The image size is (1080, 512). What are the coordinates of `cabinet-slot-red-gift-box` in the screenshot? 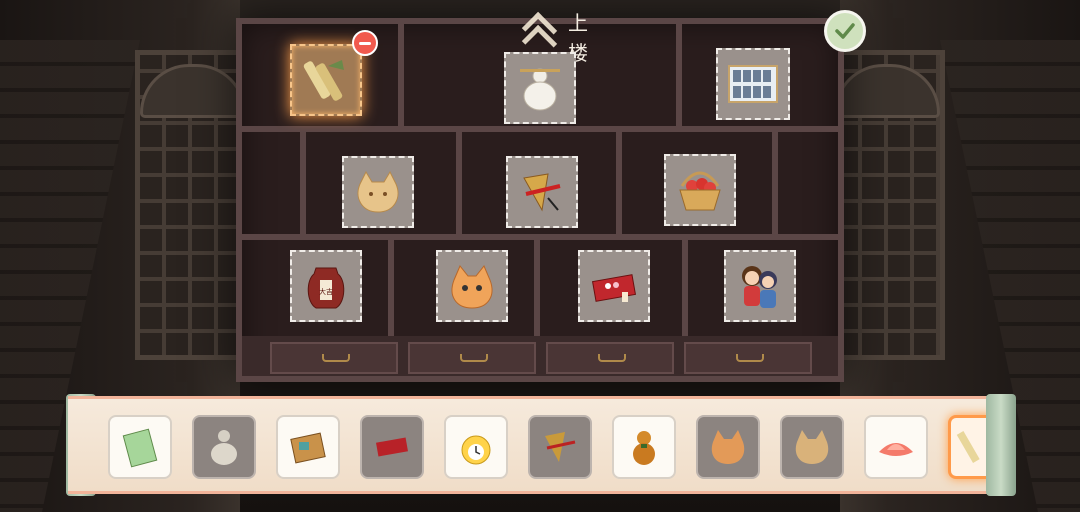 It's located at (614, 286).